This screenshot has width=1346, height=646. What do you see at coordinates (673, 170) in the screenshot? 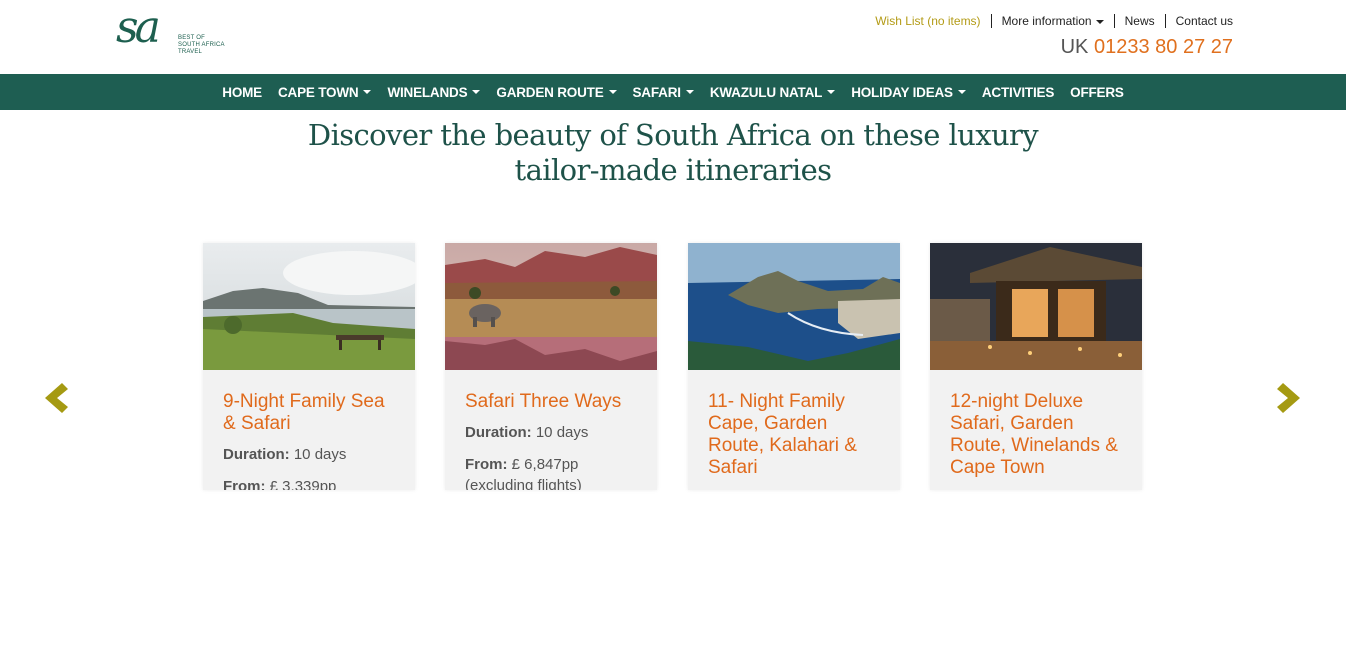
I see `page-title-line-2: tailor-made itineraries` at bounding box center [673, 170].